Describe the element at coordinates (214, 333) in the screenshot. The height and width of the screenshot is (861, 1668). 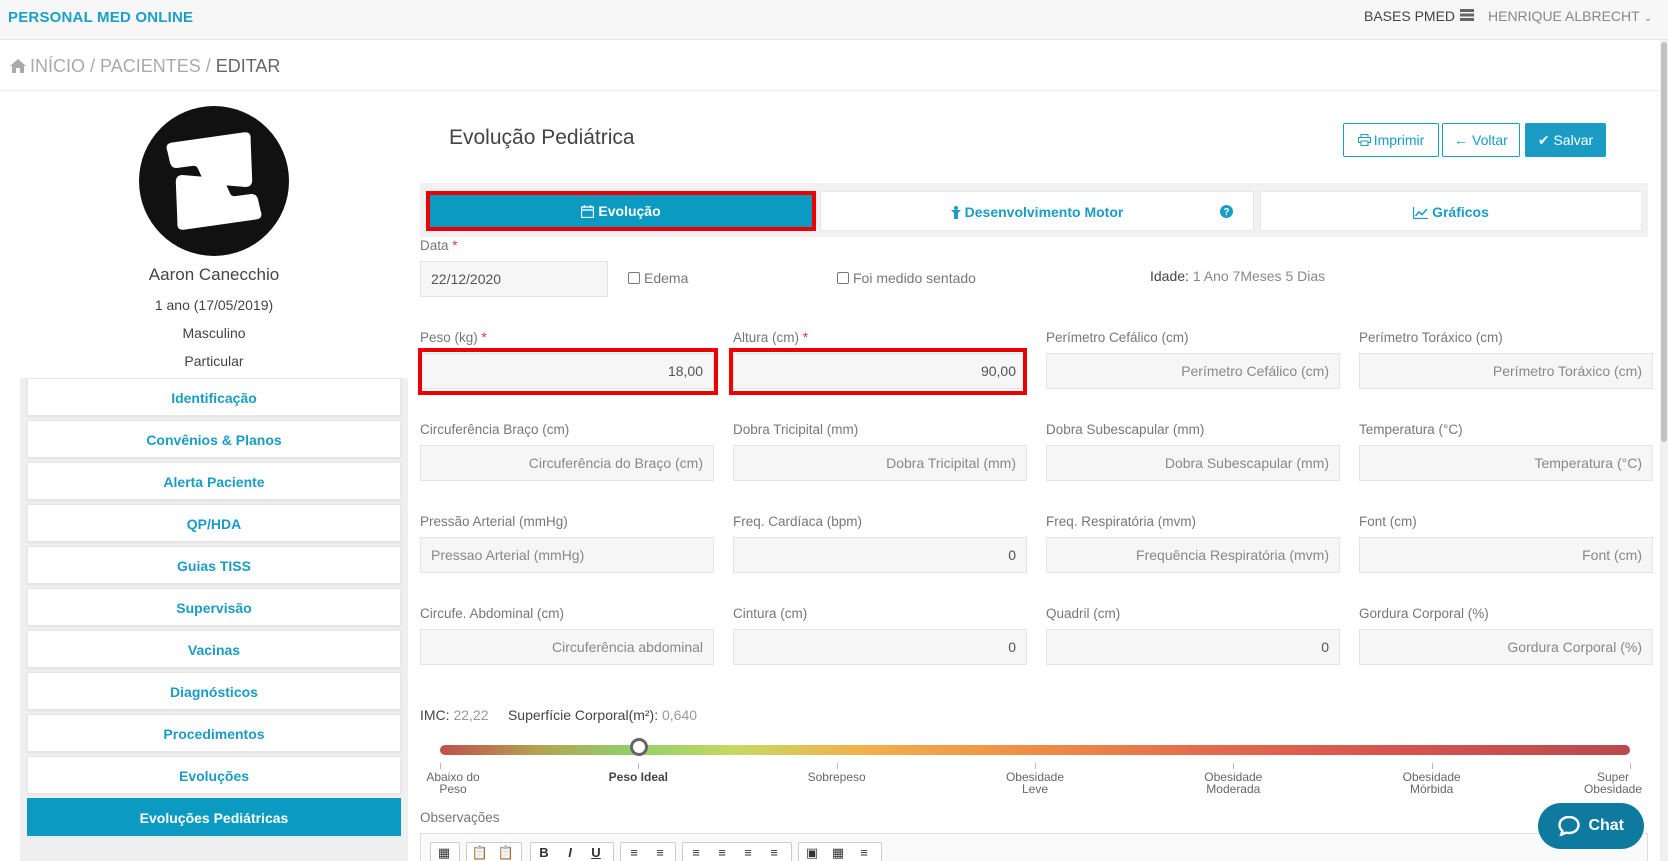
I see `patient-sex: Masculino` at that location.